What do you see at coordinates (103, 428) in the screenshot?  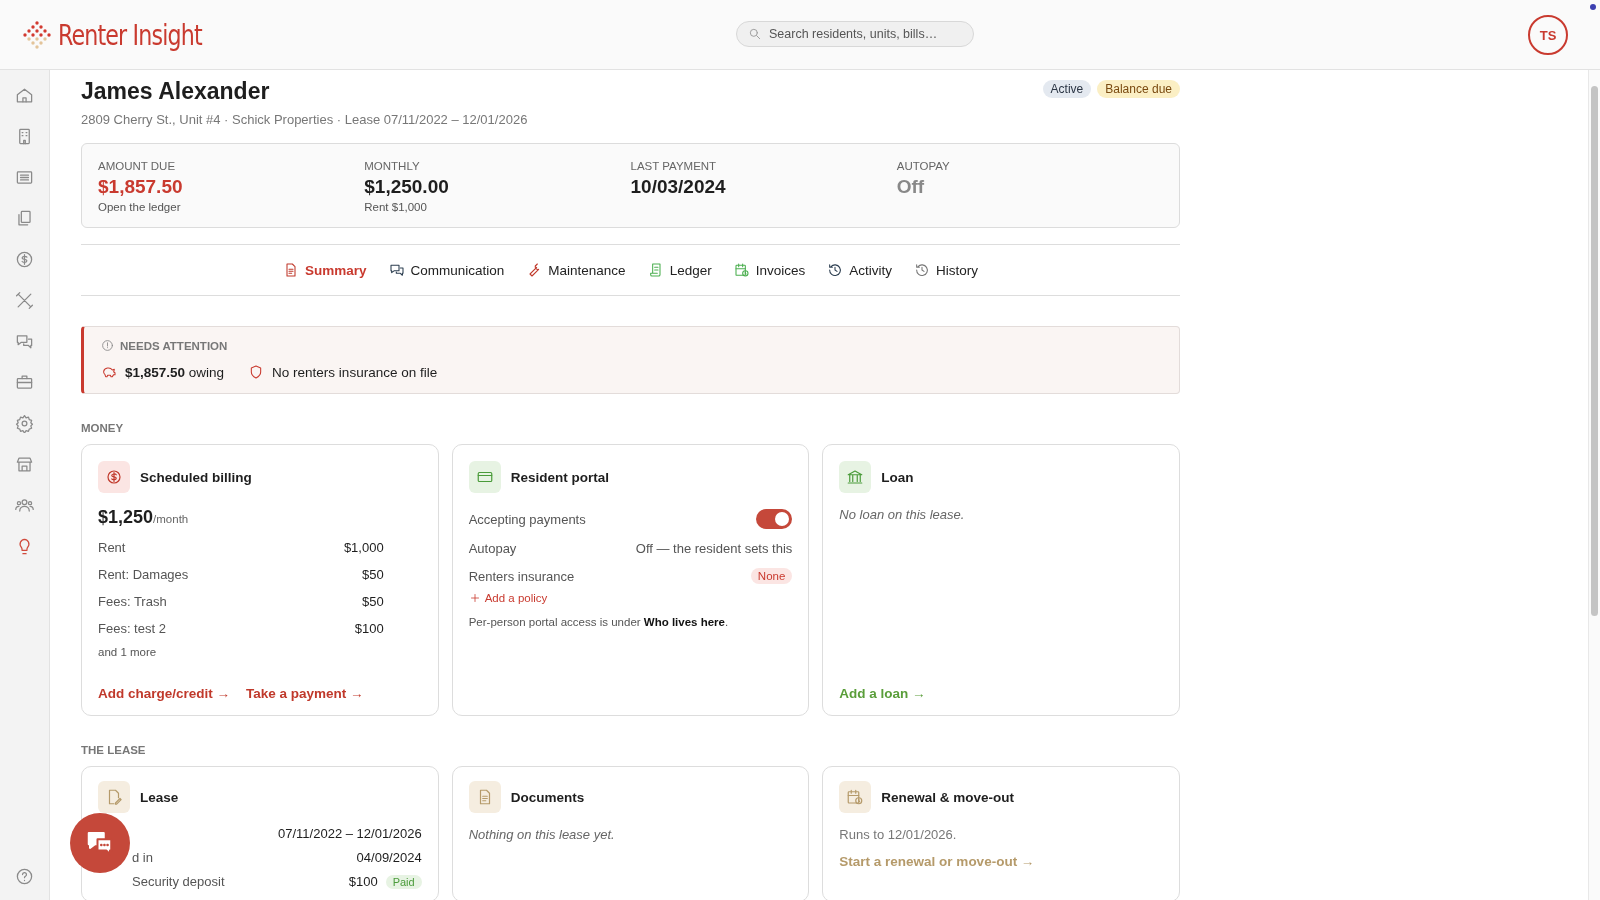 I see `section-title: MONEY` at bounding box center [103, 428].